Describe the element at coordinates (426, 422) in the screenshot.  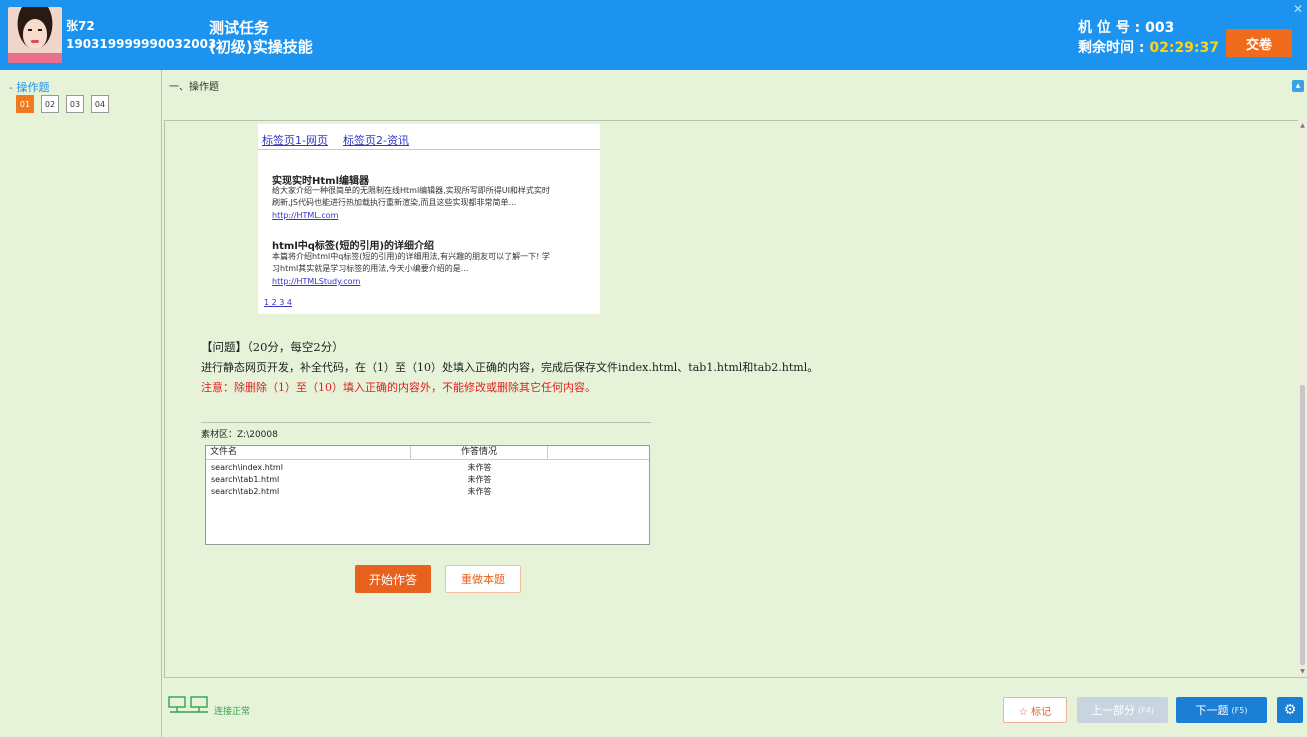
I see `divider` at that location.